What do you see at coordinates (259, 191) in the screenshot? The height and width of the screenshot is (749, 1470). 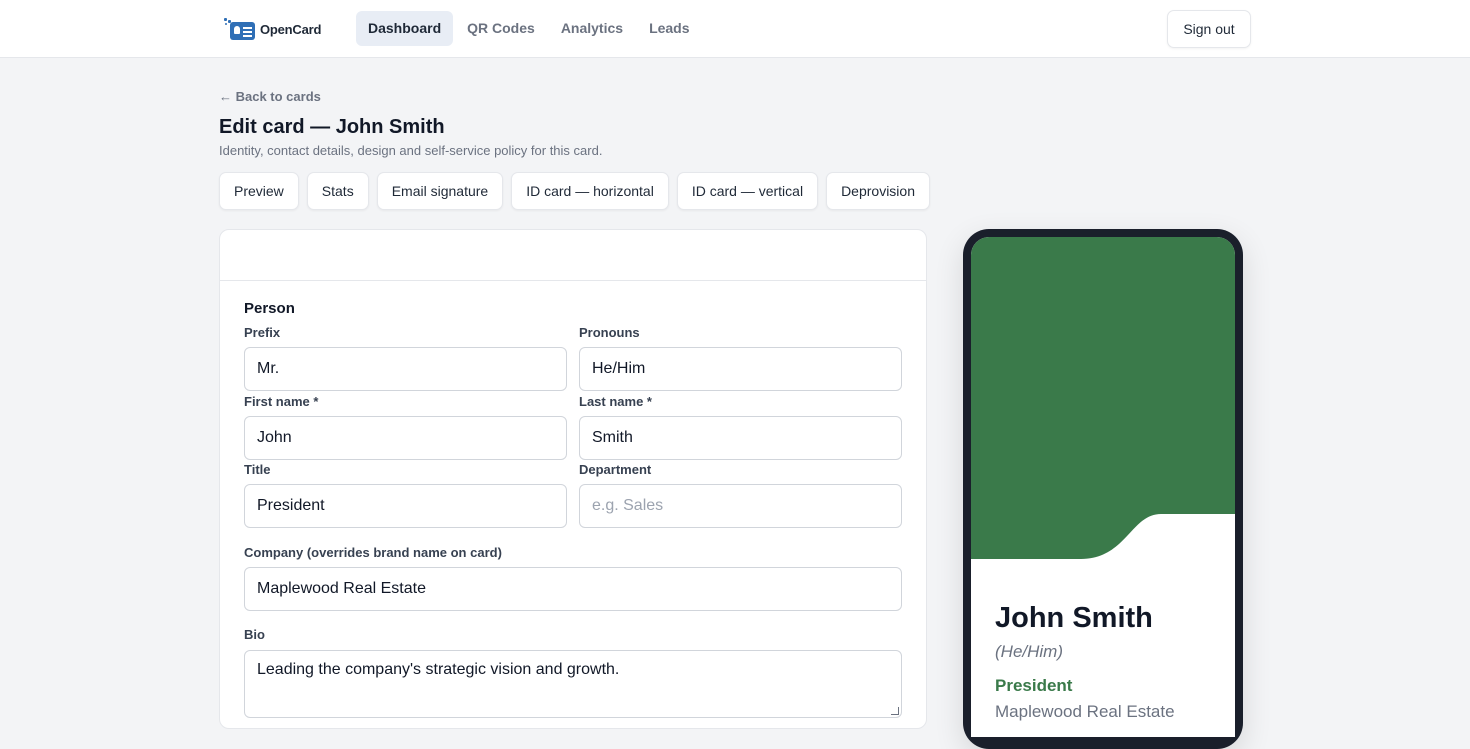 I see `tab-preview: Preview` at bounding box center [259, 191].